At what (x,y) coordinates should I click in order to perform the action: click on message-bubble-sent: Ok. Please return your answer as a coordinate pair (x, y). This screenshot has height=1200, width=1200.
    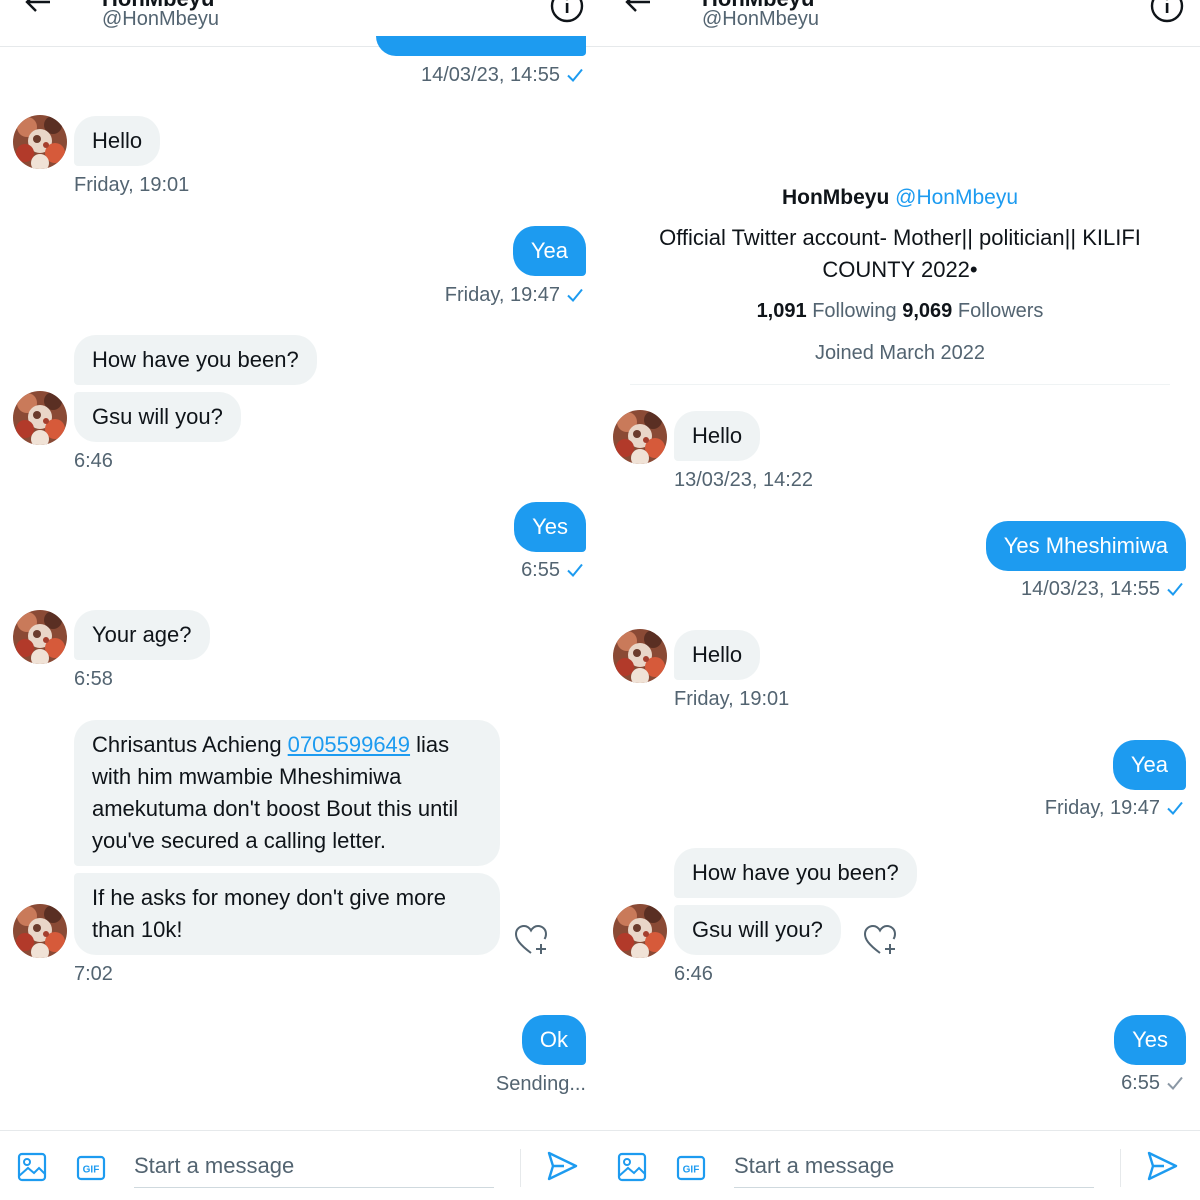
    Looking at the image, I should click on (553, 1040).